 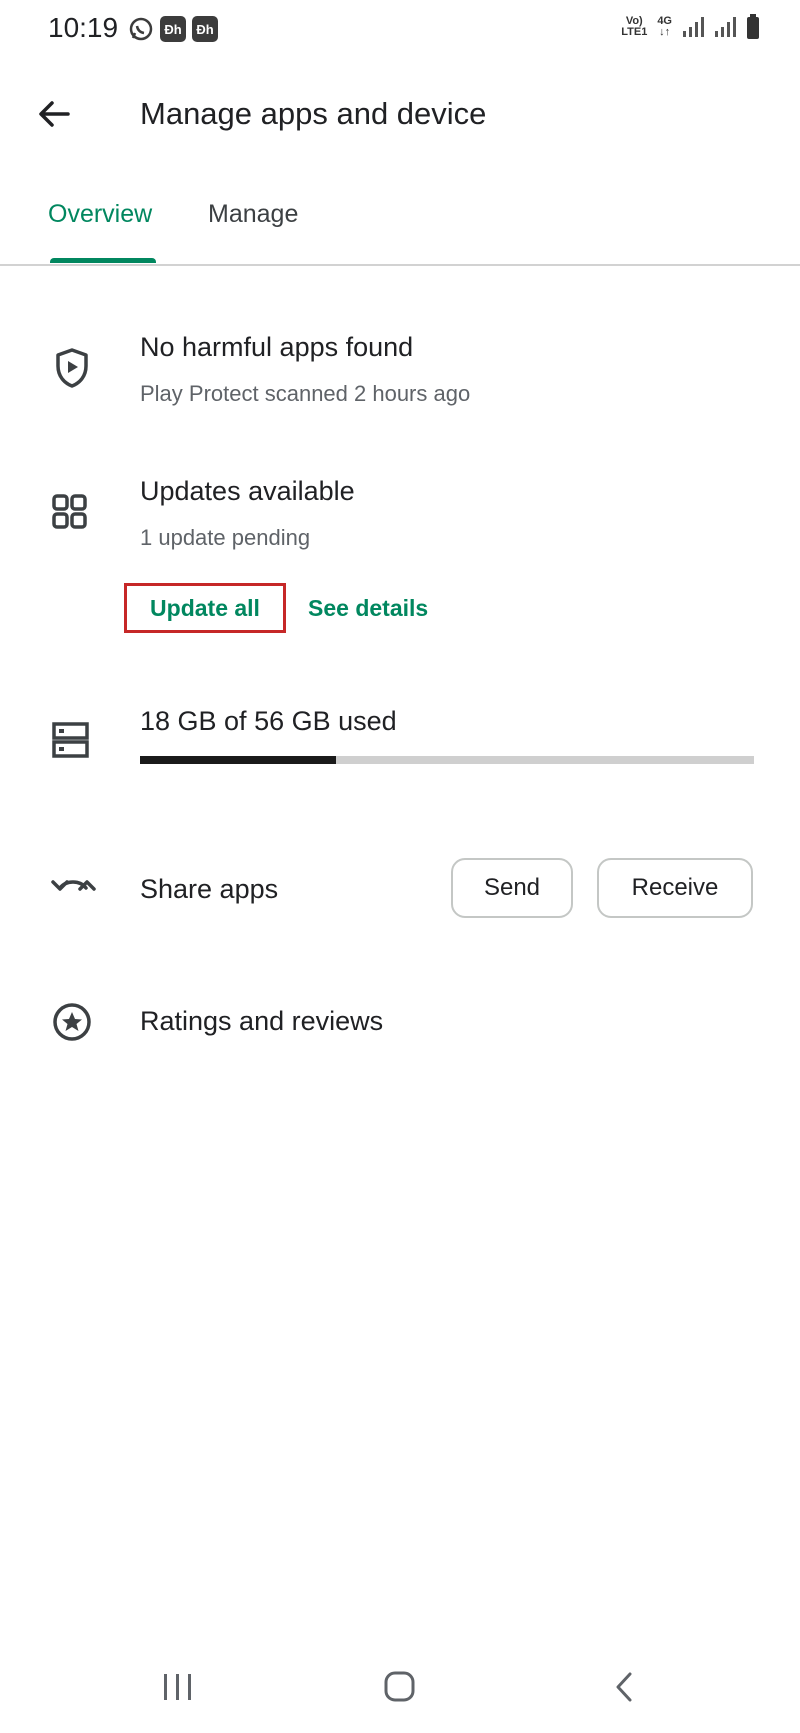 What do you see at coordinates (100, 214) in the screenshot?
I see `tab-overview: Overview` at bounding box center [100, 214].